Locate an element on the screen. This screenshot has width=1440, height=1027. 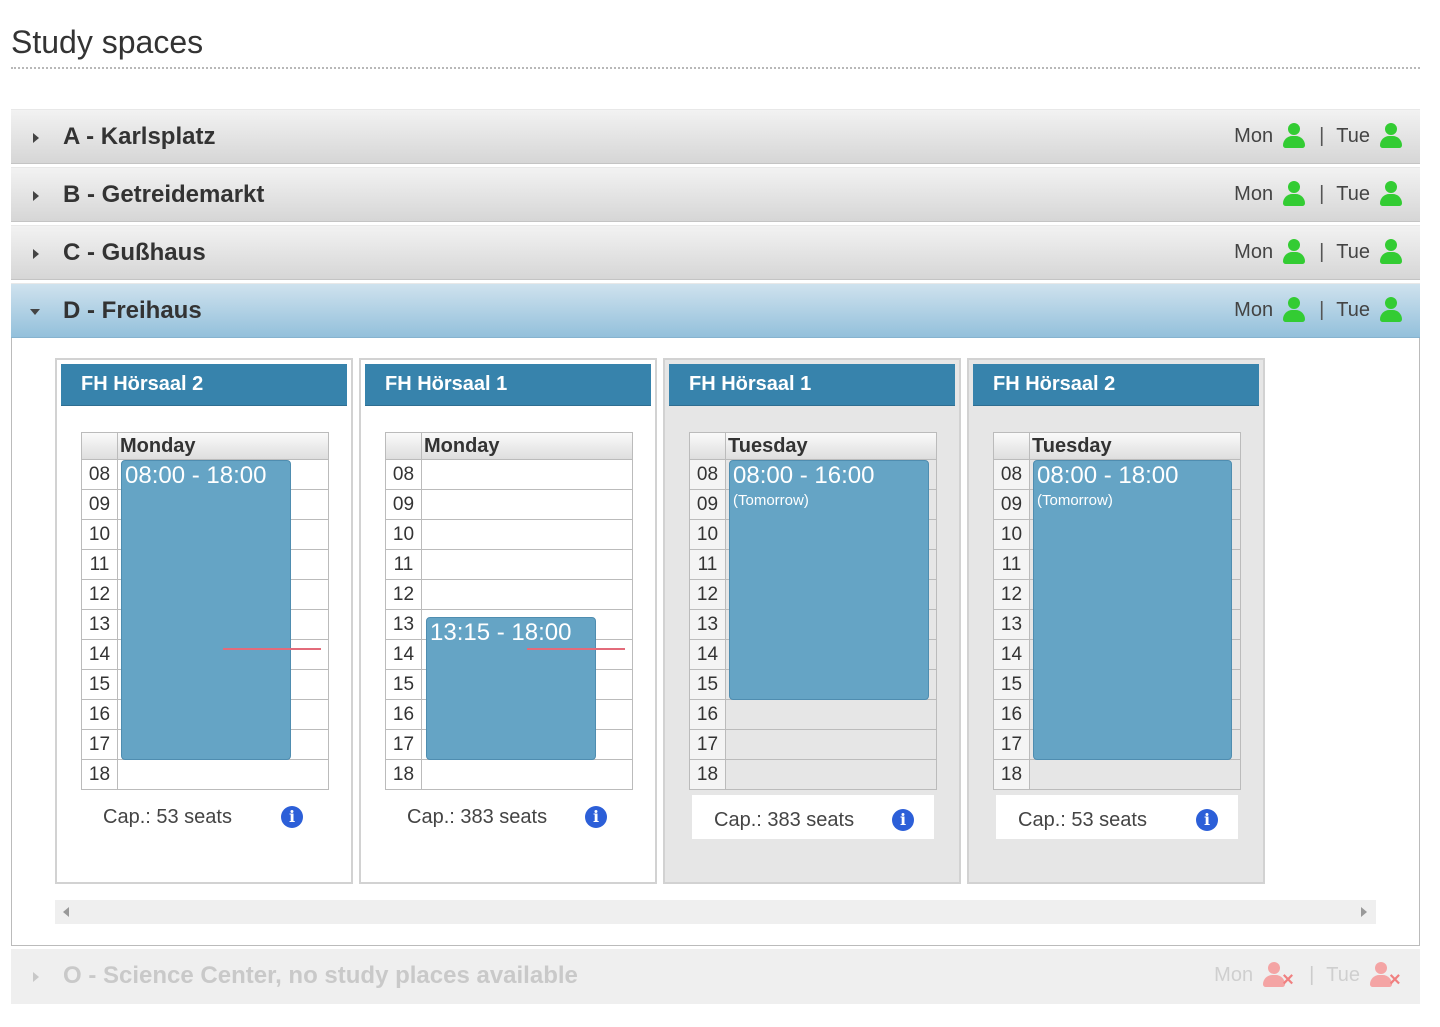
hour-row: 17 is located at coordinates (813, 745).